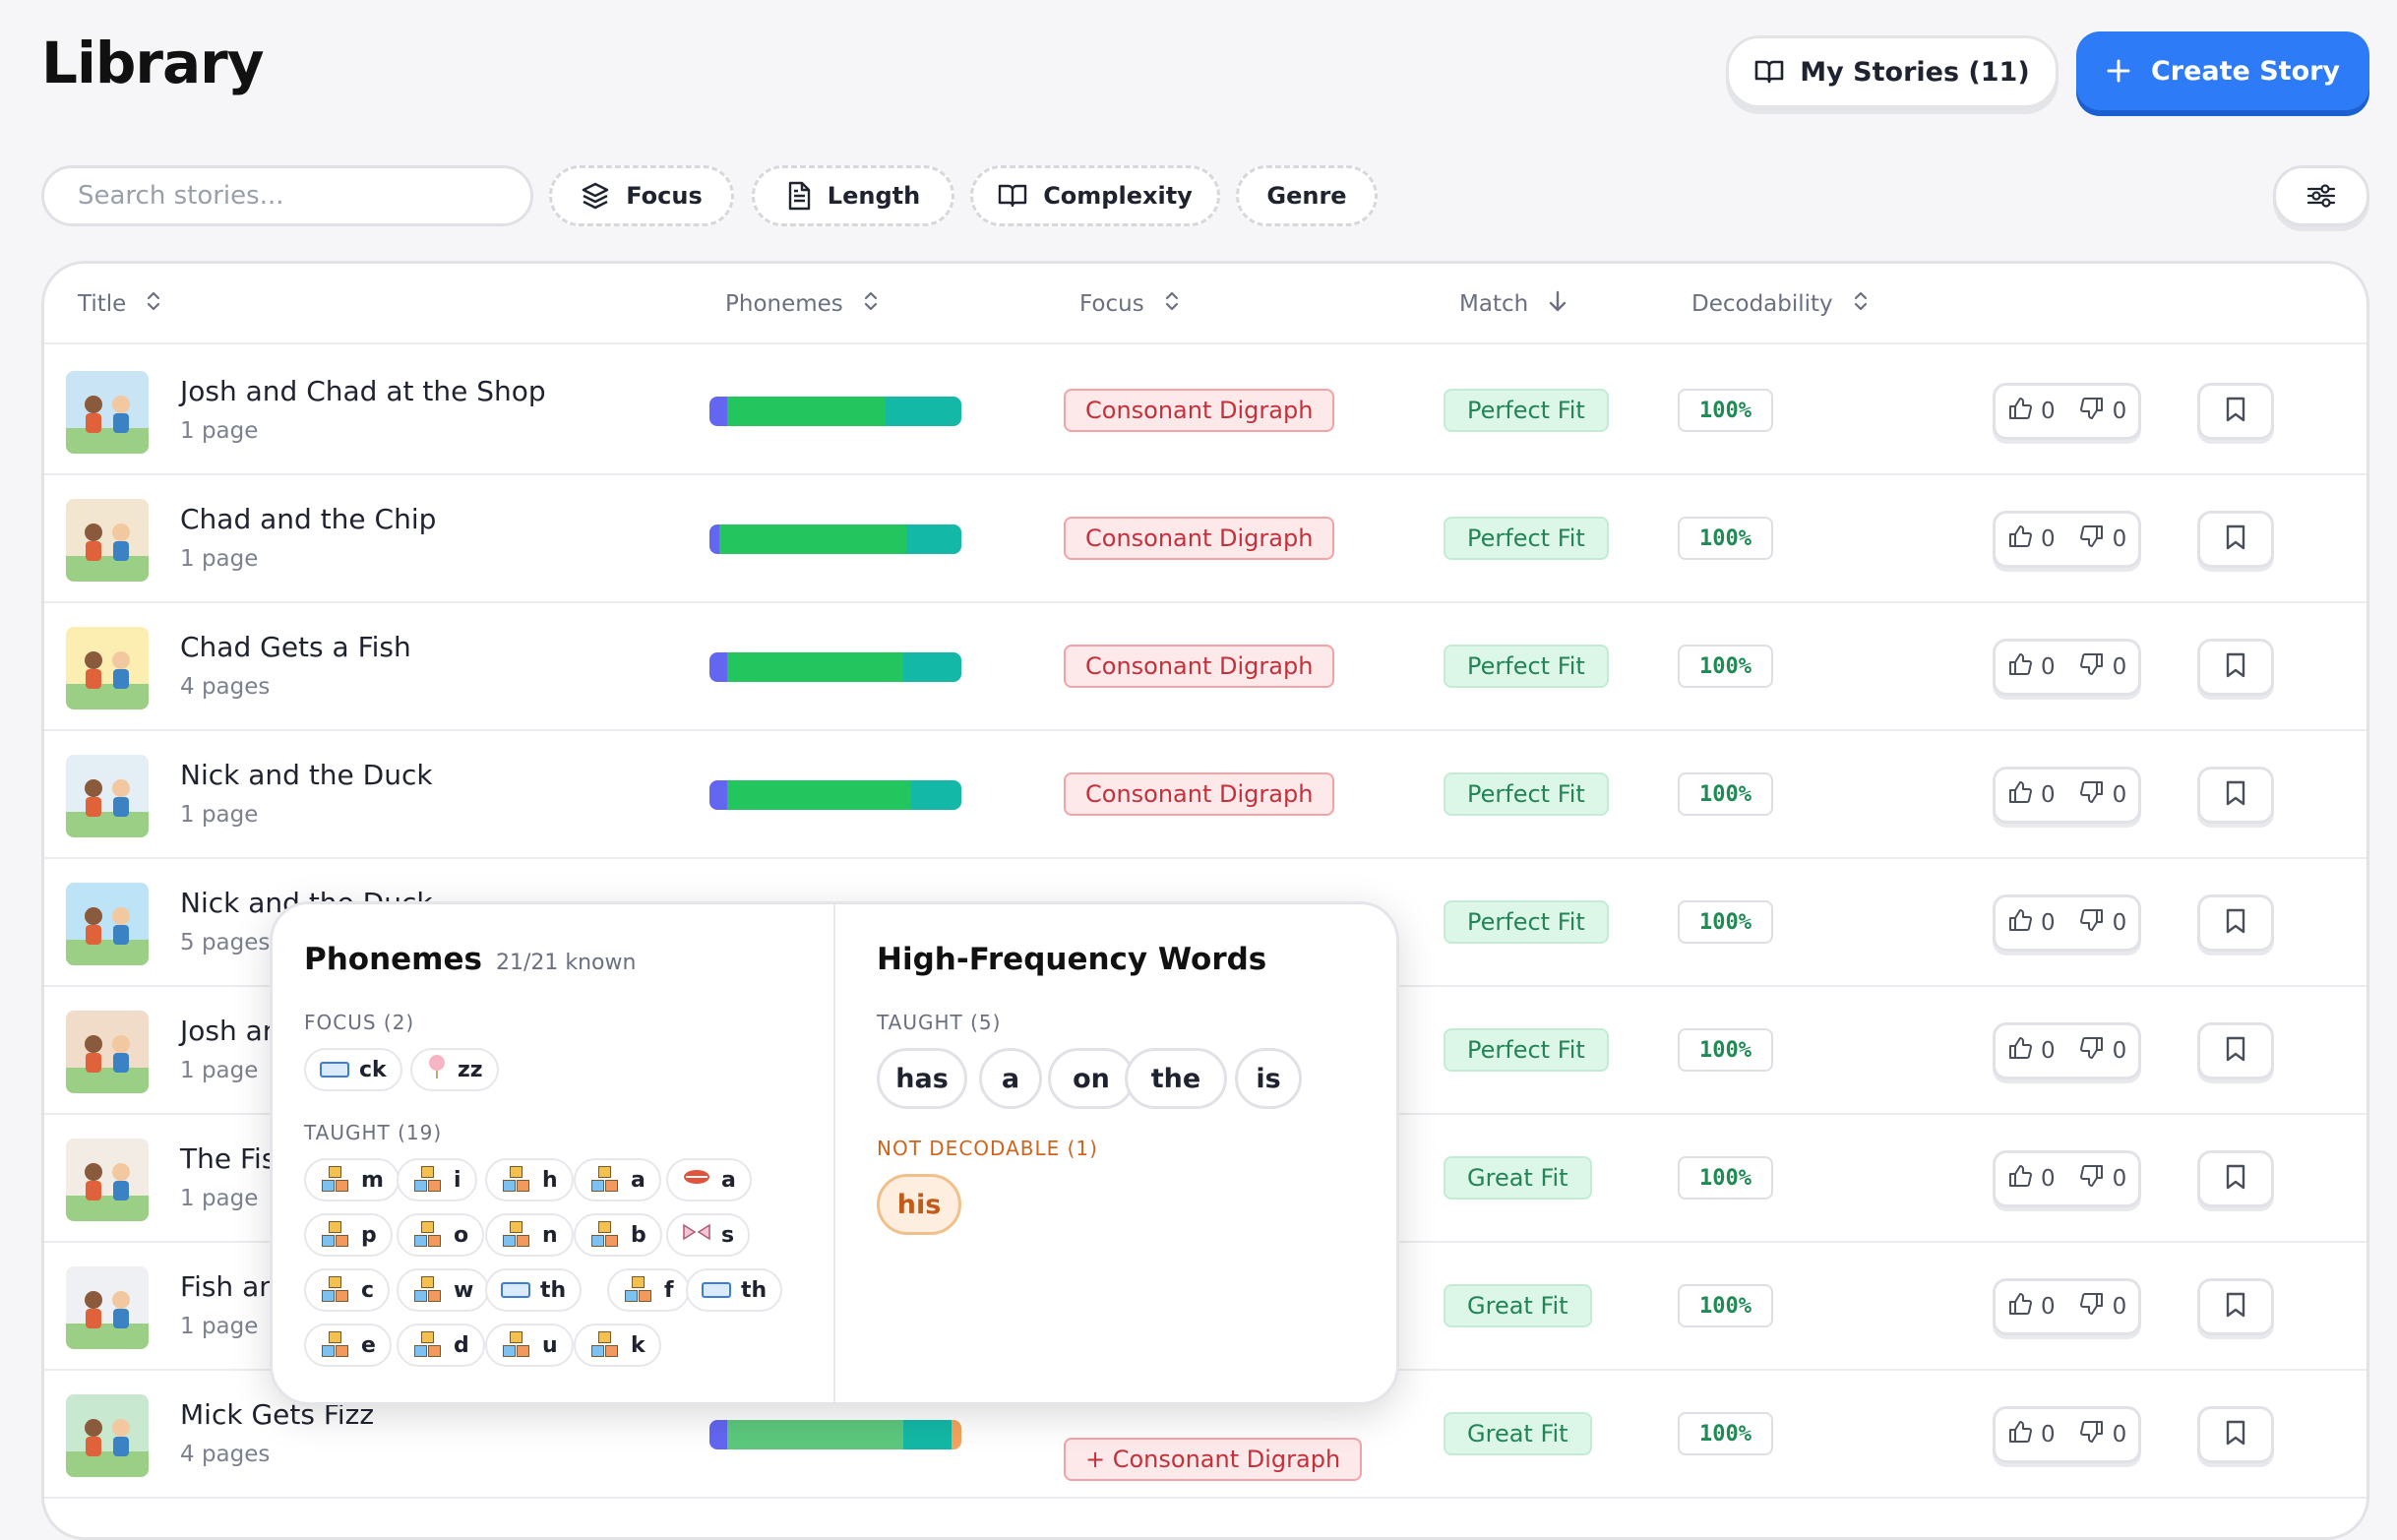 This screenshot has height=1540, width=2397. Describe the element at coordinates (1010, 1078) in the screenshot. I see `hfw-chip: a` at that location.